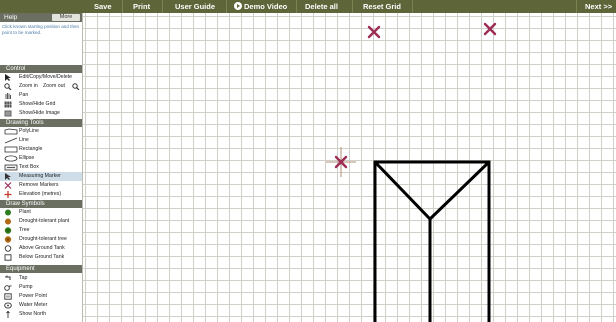 The image size is (616, 322). What do you see at coordinates (195, 6) in the screenshot?
I see `user-guide-button: User Guide` at bounding box center [195, 6].